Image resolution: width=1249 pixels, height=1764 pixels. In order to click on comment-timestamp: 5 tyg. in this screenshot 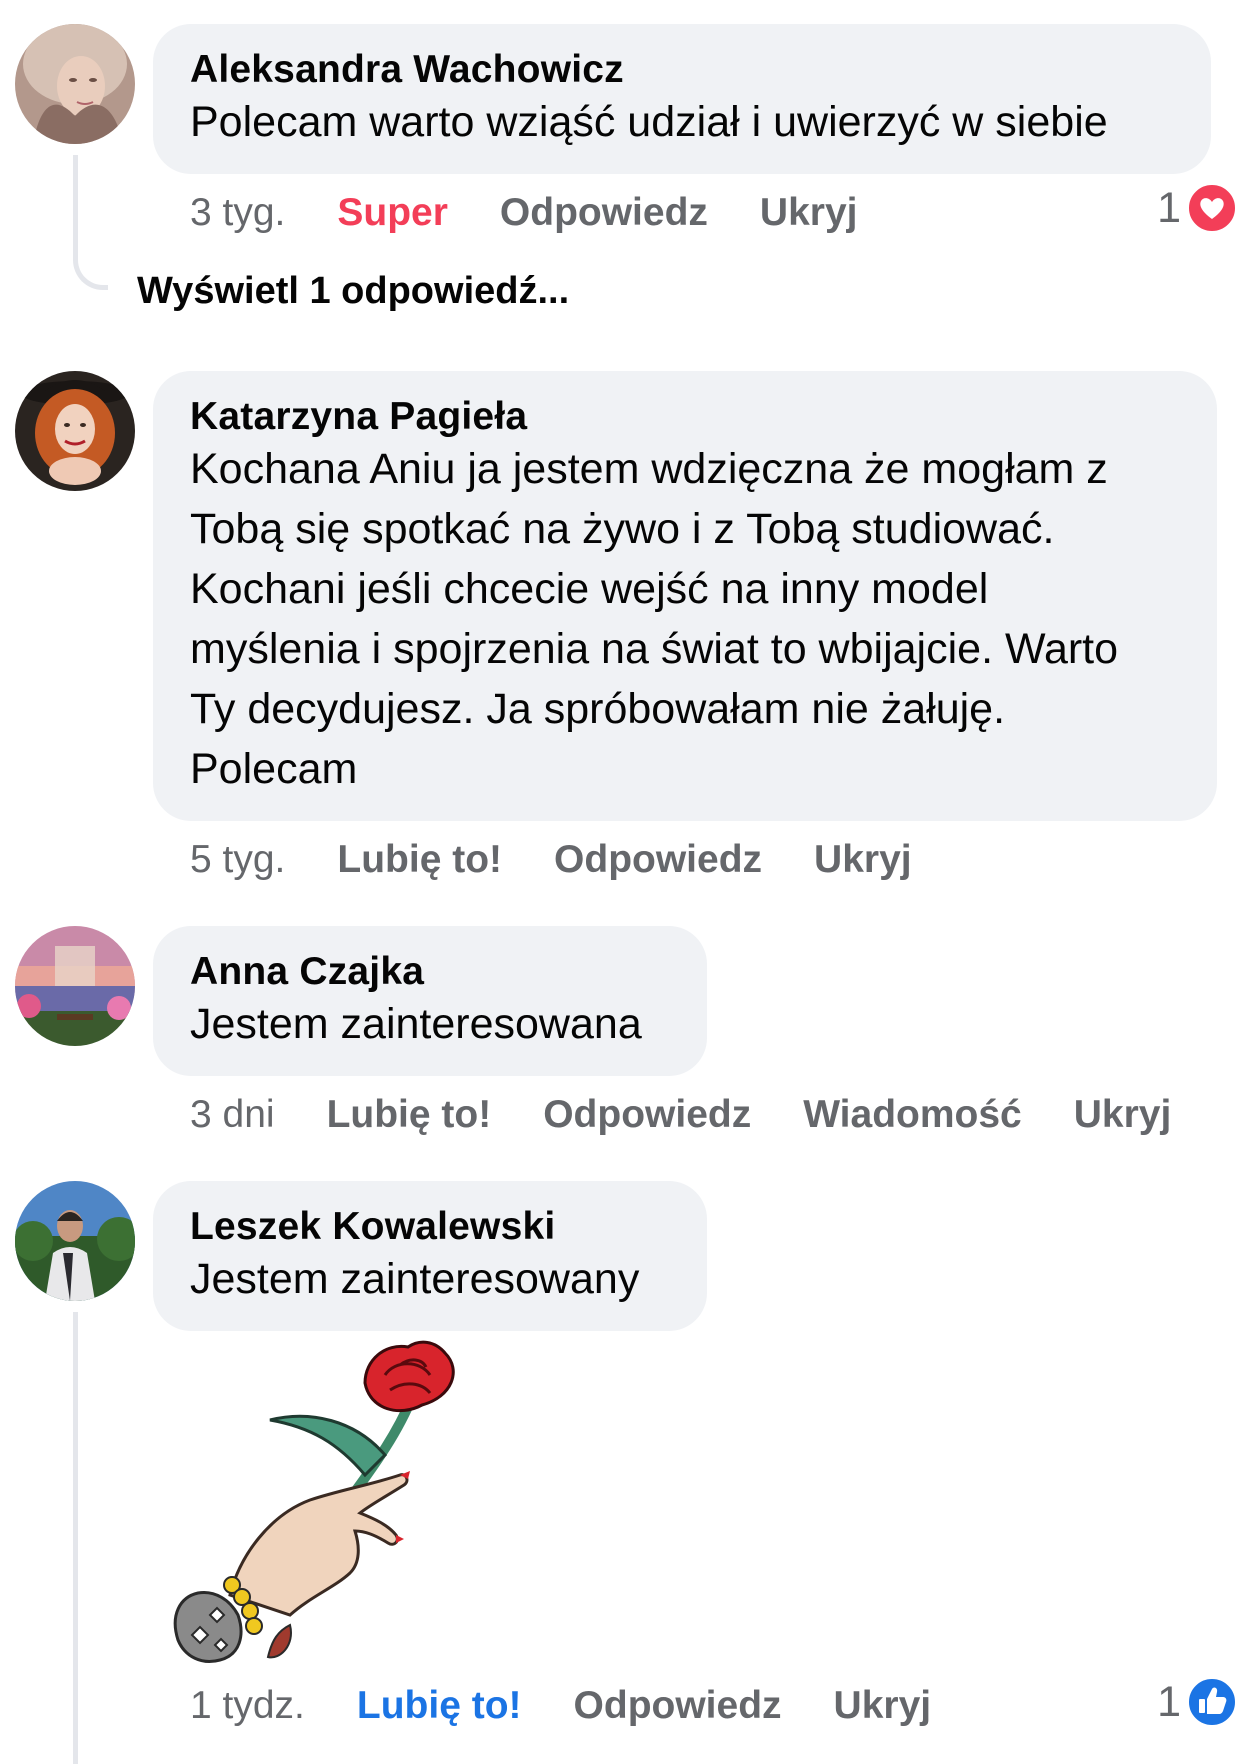, I will do `click(237, 860)`.